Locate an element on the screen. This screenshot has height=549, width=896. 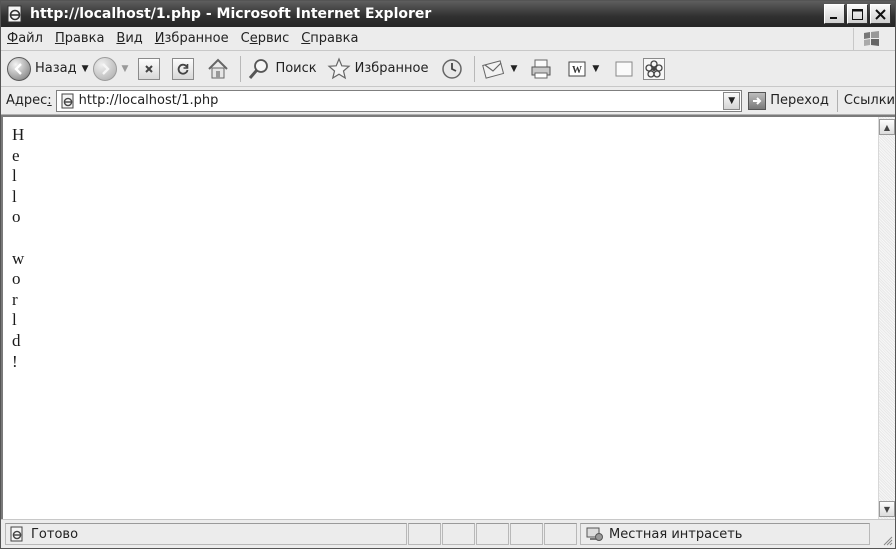
links-toolbar-button: Ссылки is located at coordinates (865, 100).